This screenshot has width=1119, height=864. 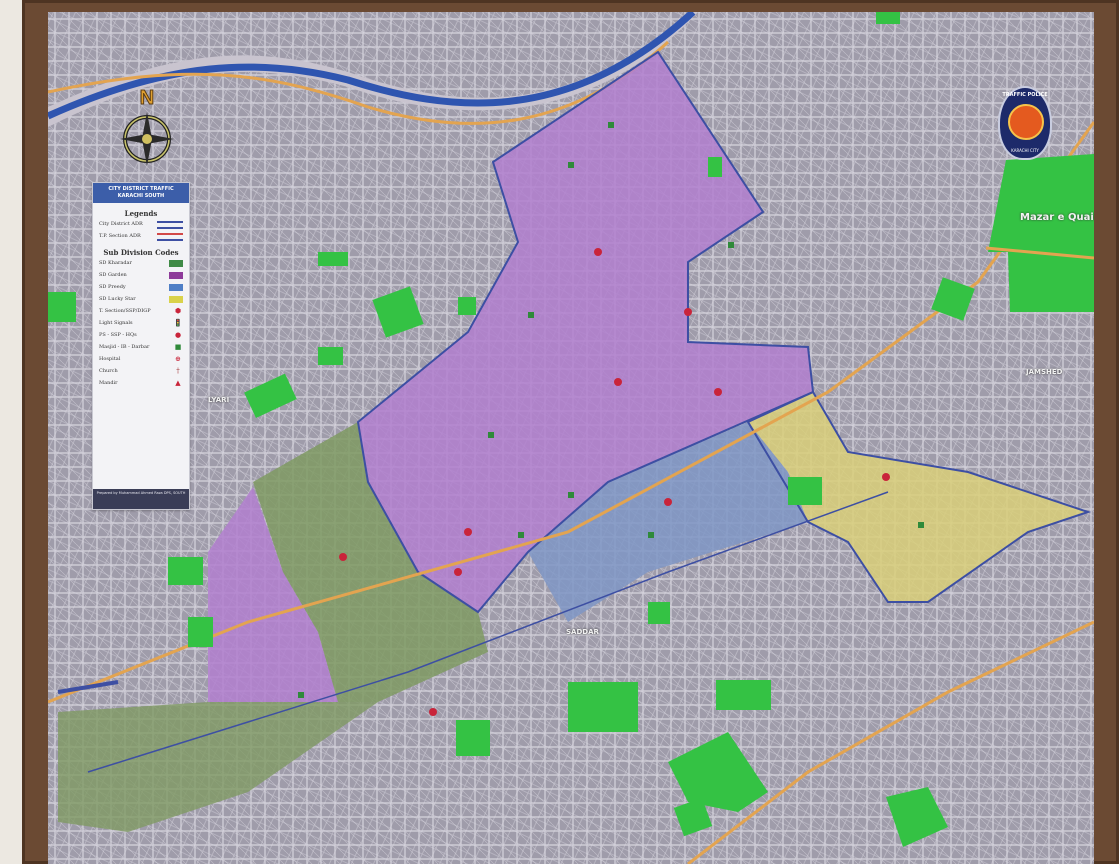 What do you see at coordinates (178, 359) in the screenshot?
I see `hospital-icon: ⊕` at bounding box center [178, 359].